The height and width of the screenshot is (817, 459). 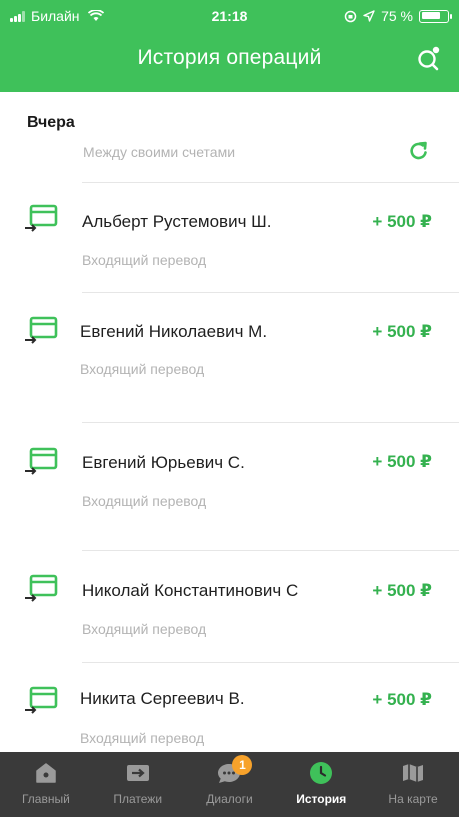 What do you see at coordinates (413, 784) in the screenshot?
I see `tab-map: На карте` at bounding box center [413, 784].